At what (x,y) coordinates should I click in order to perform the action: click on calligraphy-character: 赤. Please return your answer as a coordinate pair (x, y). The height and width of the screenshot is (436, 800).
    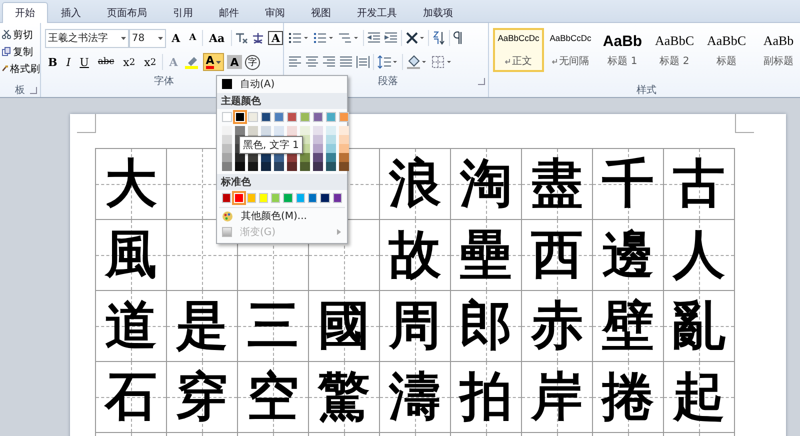
    Looking at the image, I should click on (557, 326).